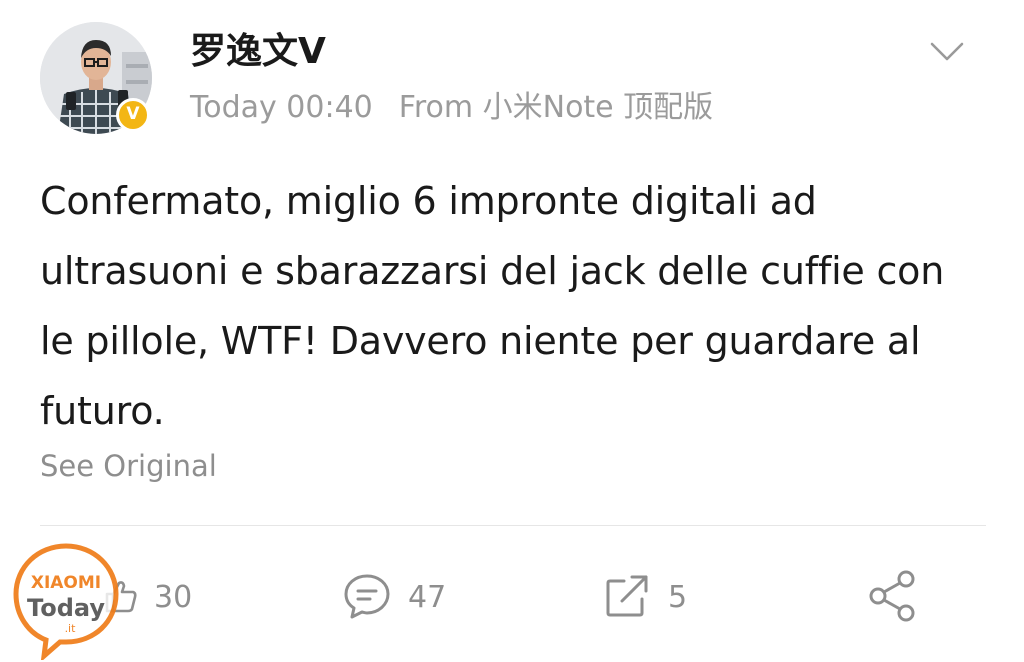 Image resolution: width=1024 pixels, height=662 pixels. I want to click on watermark-suffix: .it, so click(71, 628).